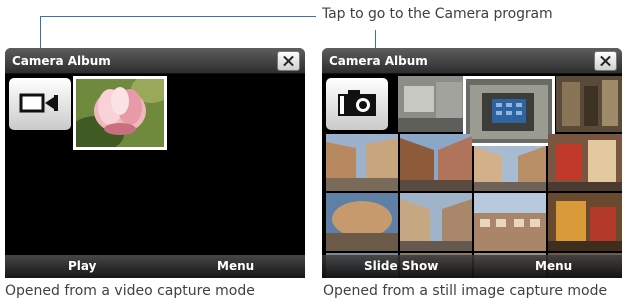  What do you see at coordinates (401, 266) in the screenshot?
I see `slide-show-softkey: Slide Show` at bounding box center [401, 266].